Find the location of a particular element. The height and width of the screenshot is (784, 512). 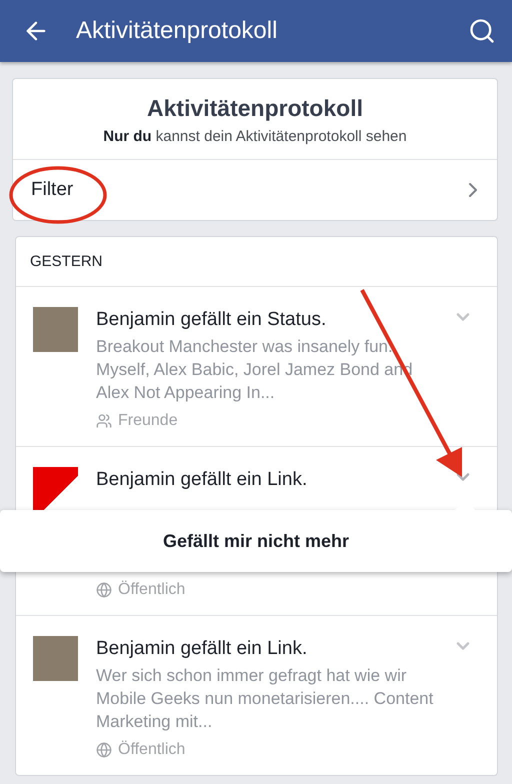

audience-label: Freunde is located at coordinates (148, 421).